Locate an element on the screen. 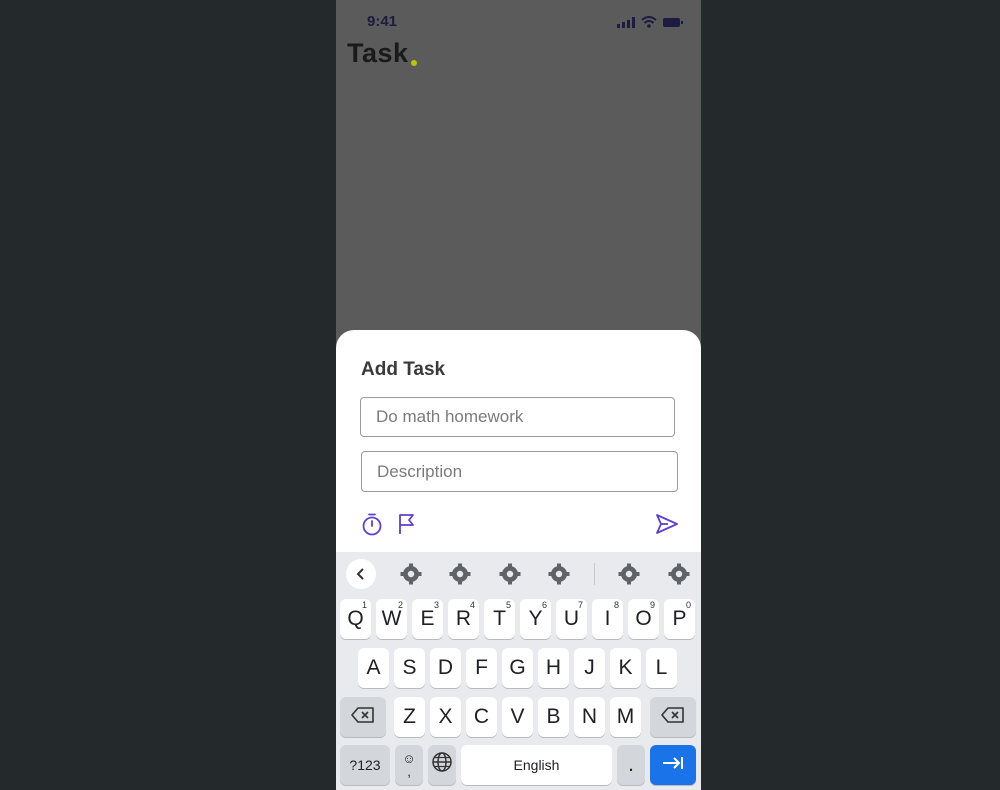  battery-icon is located at coordinates (673, 24).